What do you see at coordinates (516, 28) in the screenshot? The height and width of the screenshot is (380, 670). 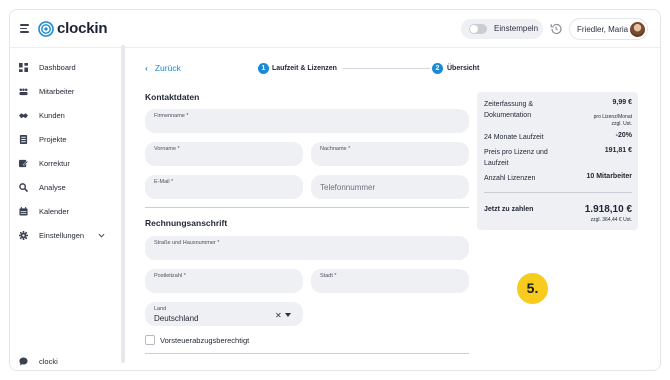 I see `clockin-label: Einstempeln` at bounding box center [516, 28].